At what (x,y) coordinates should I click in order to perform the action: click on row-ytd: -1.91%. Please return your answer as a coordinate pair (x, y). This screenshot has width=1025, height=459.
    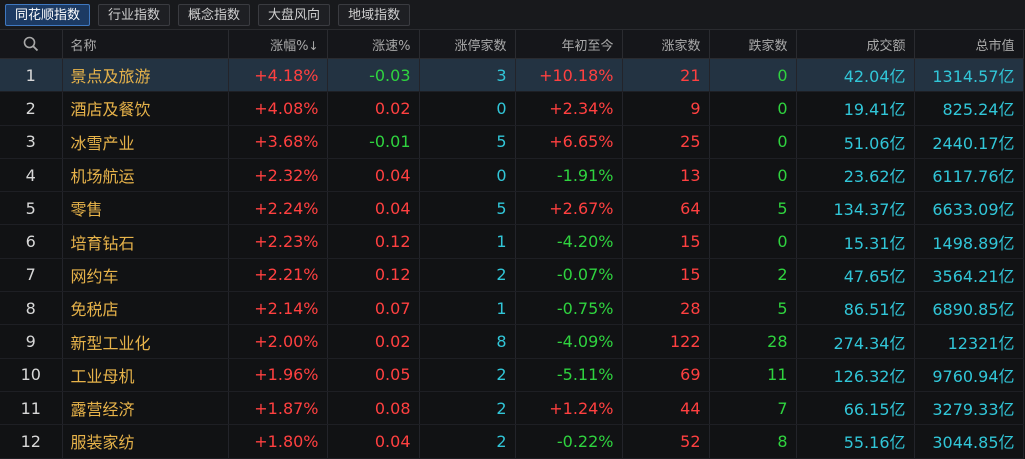
    Looking at the image, I should click on (569, 175).